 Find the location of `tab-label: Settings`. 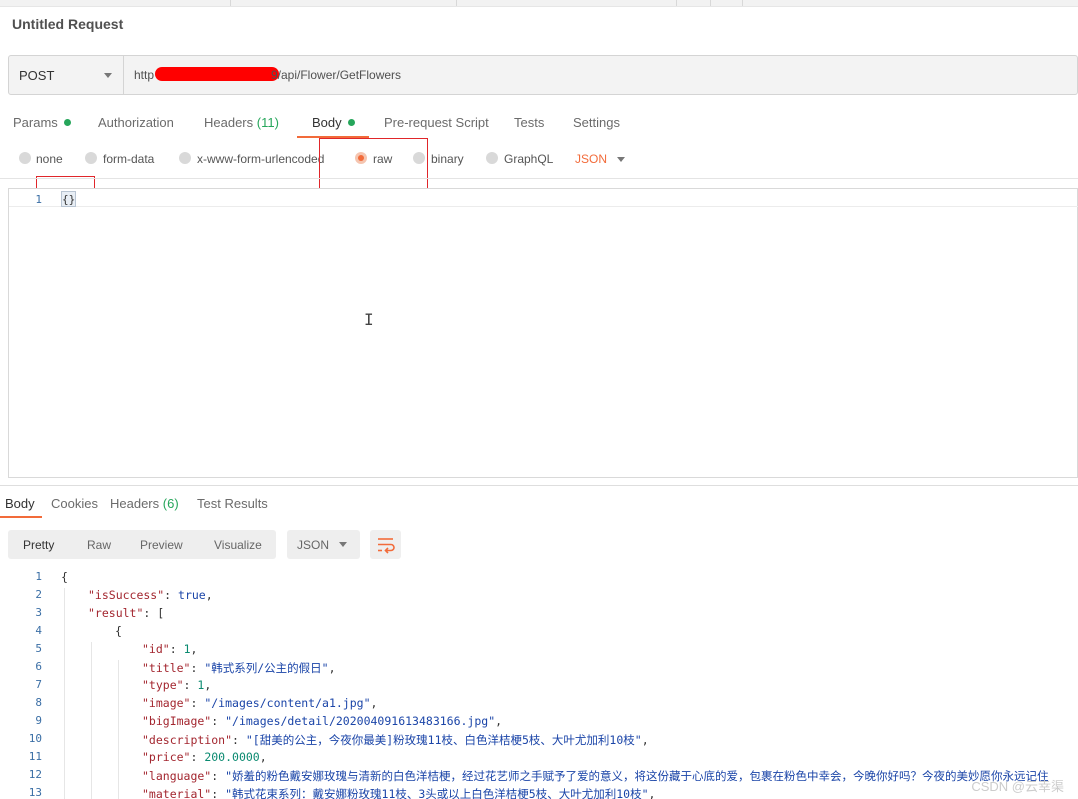

tab-label: Settings is located at coordinates (596, 122).